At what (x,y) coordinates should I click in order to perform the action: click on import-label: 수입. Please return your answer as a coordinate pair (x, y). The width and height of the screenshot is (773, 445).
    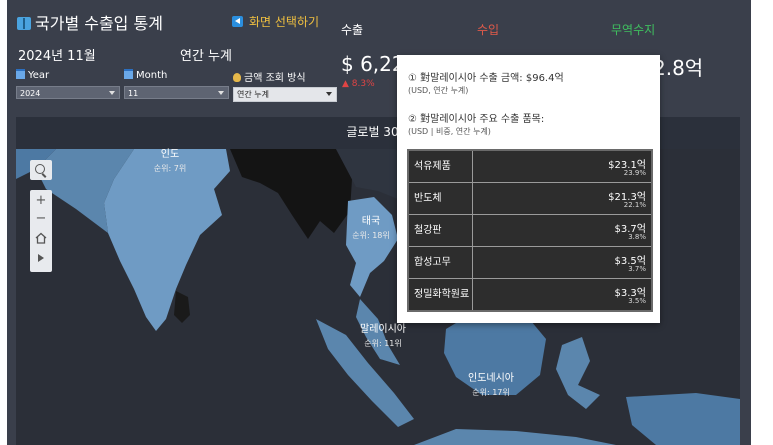
    Looking at the image, I should click on (488, 30).